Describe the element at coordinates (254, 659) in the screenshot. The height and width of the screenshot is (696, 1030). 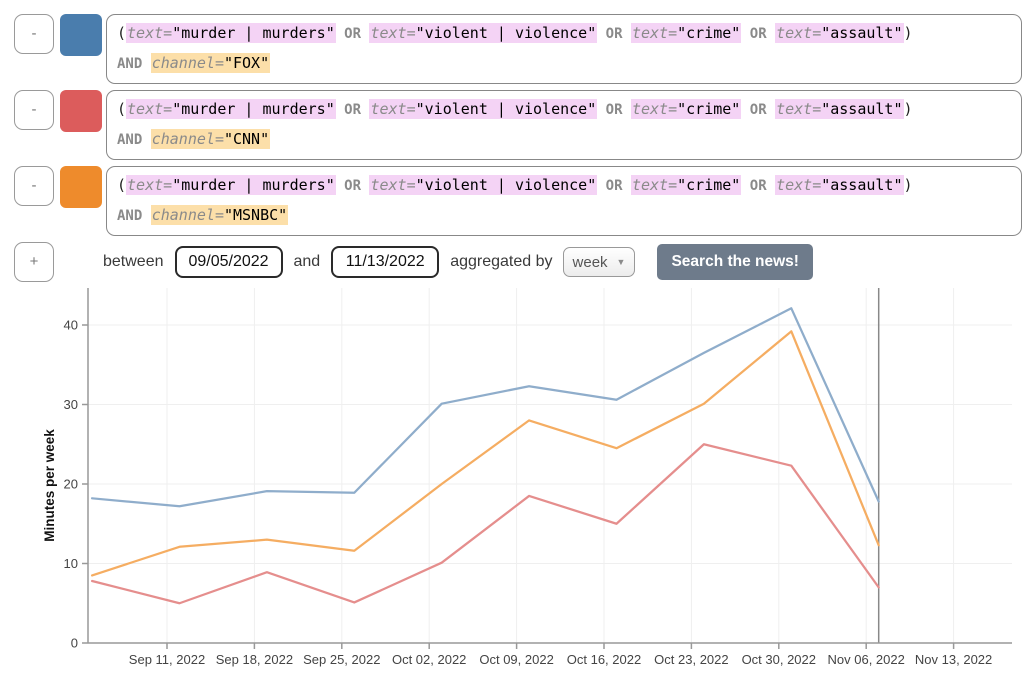
I see `x-tick-label: Sep 18, 2022` at that location.